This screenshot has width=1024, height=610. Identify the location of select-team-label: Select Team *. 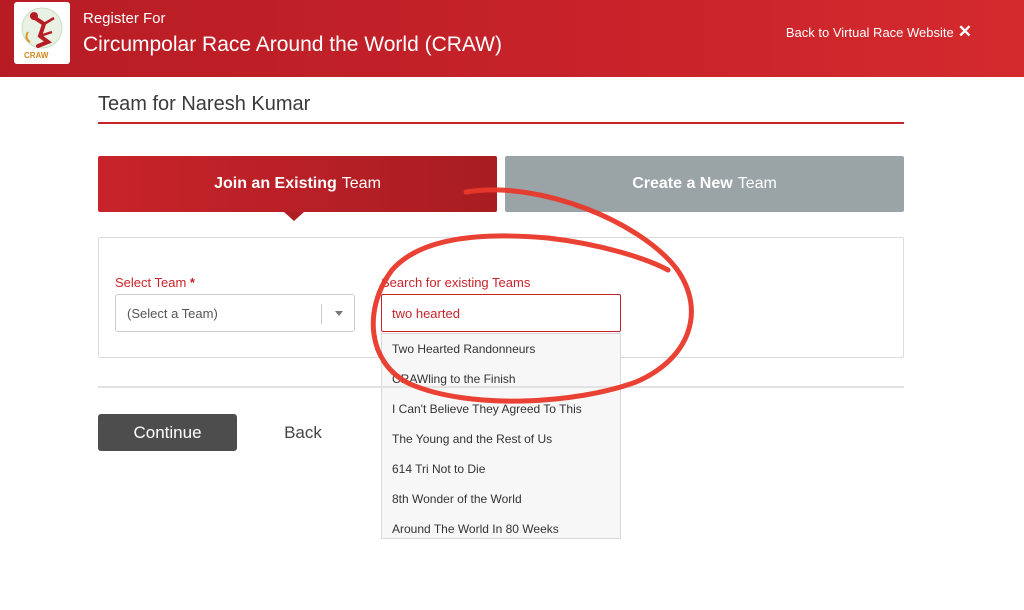
(155, 282).